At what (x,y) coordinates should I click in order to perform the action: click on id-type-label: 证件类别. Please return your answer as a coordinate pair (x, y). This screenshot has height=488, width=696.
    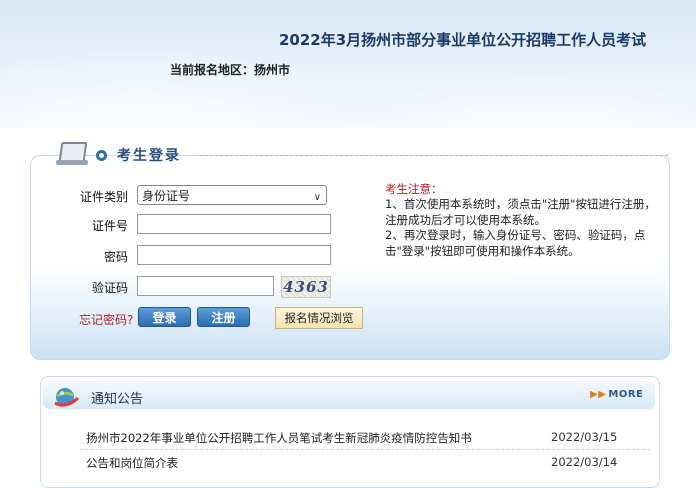
    Looking at the image, I should click on (103, 197).